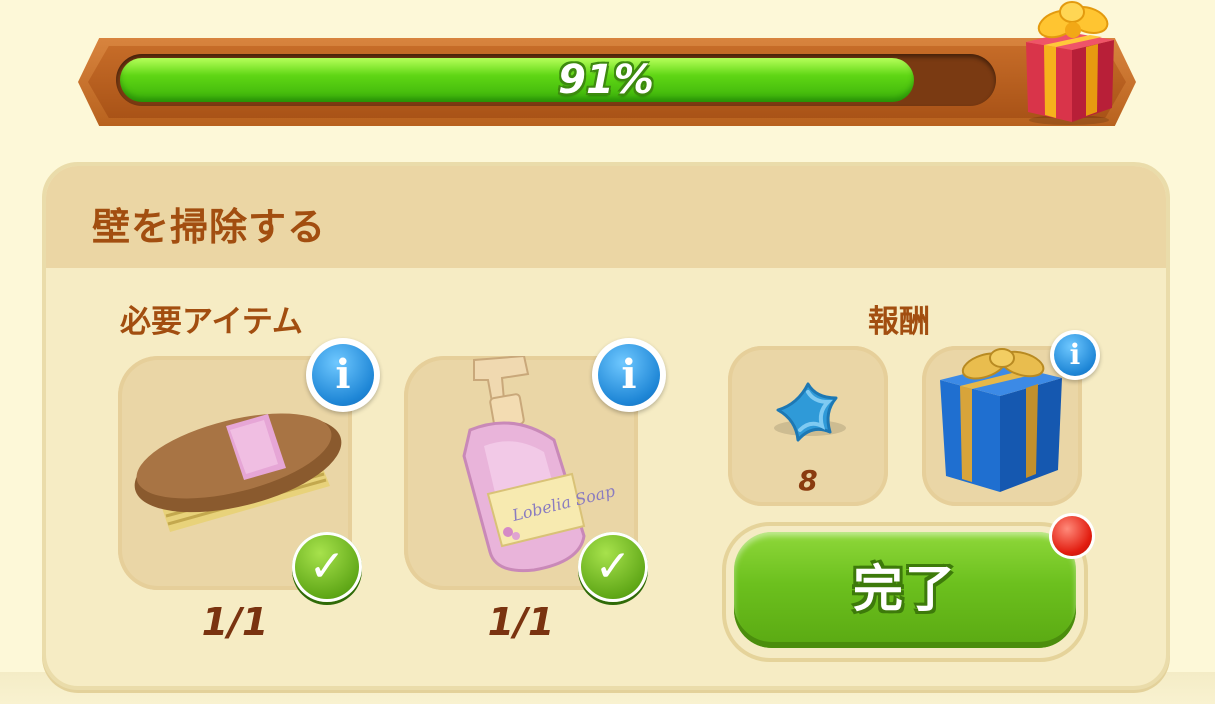 The image size is (1215, 704). I want to click on brush-info-button: i, so click(343, 375).